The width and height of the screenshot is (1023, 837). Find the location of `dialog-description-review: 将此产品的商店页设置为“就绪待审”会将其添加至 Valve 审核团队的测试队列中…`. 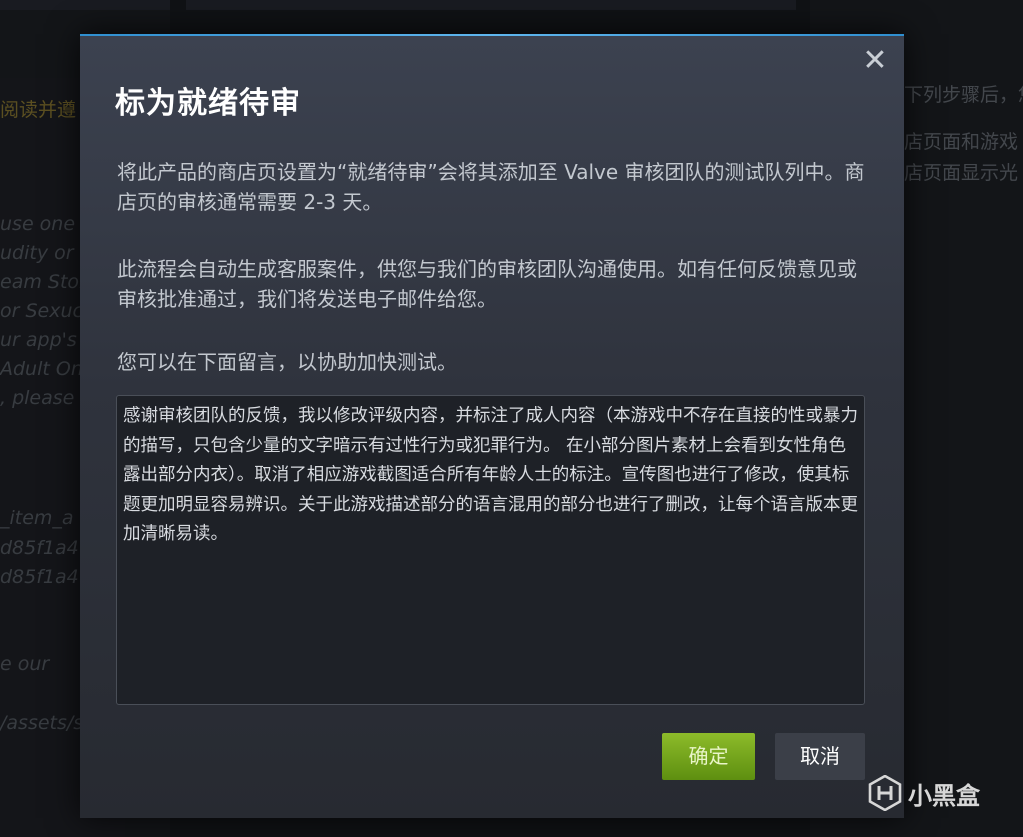

dialog-description-review: 将此产品的商店页设置为“就绪待审”会将其添加至 Valve 审核团队的测试队列中… is located at coordinates (491, 187).